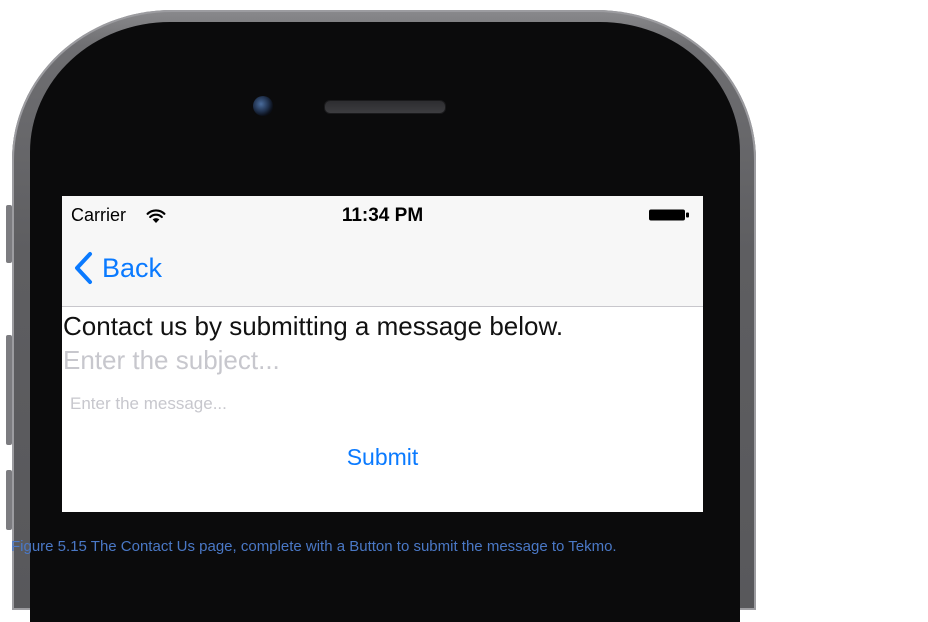  What do you see at coordinates (132, 267) in the screenshot?
I see `back-button-label: Back` at bounding box center [132, 267].